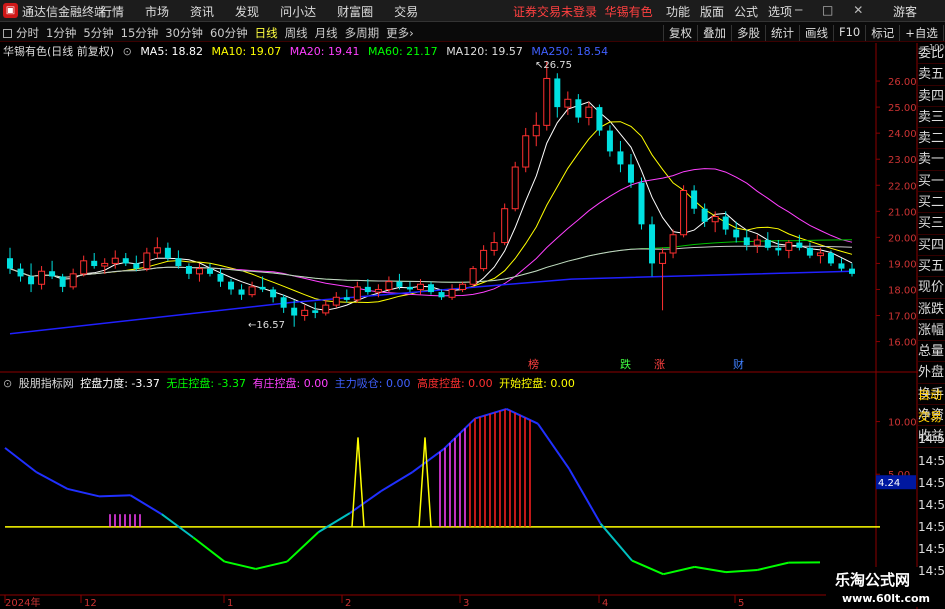 The image size is (945, 609). What do you see at coordinates (931, 267) in the screenshot?
I see `quote-field-label: 买五` at bounding box center [931, 267].